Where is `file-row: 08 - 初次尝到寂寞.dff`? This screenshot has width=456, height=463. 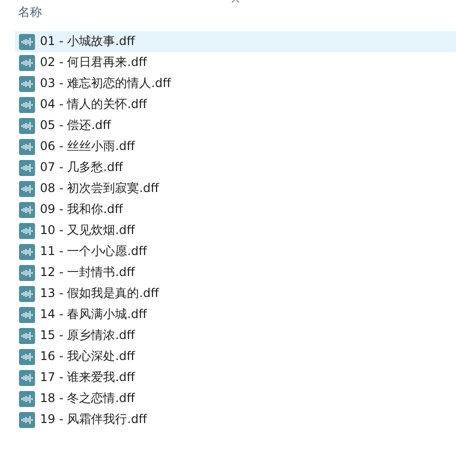 file-row: 08 - 初次尝到寂寞.dff is located at coordinates (235, 188).